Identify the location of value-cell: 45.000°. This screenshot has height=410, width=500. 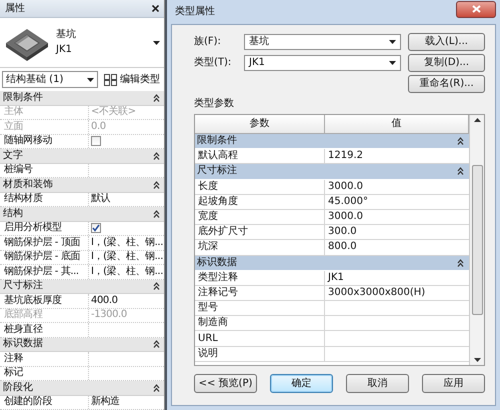
(397, 201).